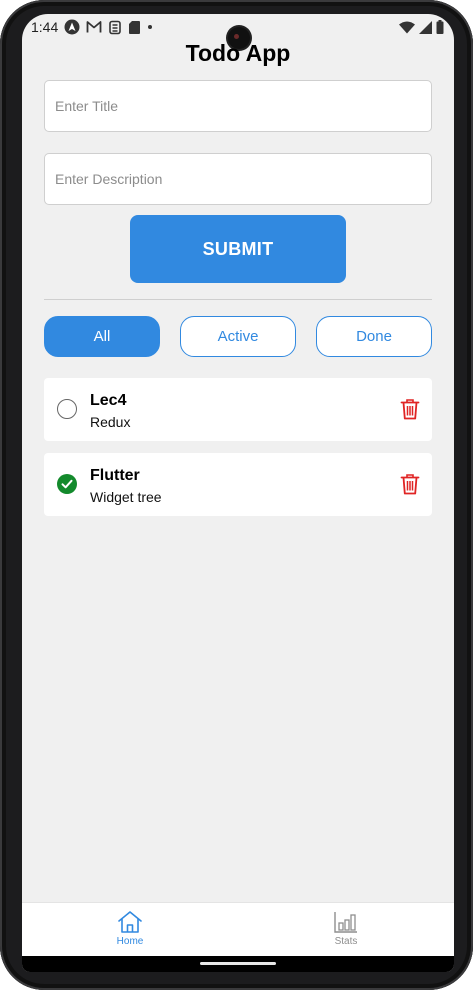 This screenshot has width=473, height=990. I want to click on signal-icon, so click(425, 27).